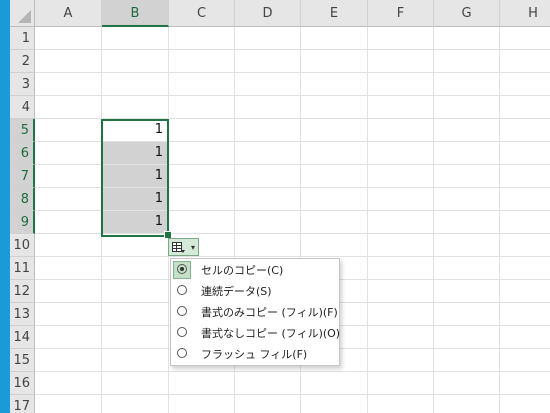 The width and height of the screenshot is (550, 413). What do you see at coordinates (22, 268) in the screenshot?
I see `row-header-11: 11` at bounding box center [22, 268].